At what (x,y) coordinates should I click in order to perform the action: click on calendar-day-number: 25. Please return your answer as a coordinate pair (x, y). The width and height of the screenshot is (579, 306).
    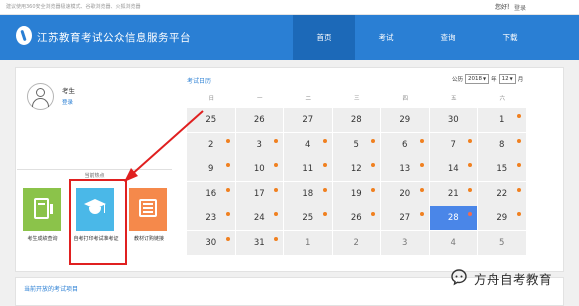
    Looking at the image, I should click on (308, 218).